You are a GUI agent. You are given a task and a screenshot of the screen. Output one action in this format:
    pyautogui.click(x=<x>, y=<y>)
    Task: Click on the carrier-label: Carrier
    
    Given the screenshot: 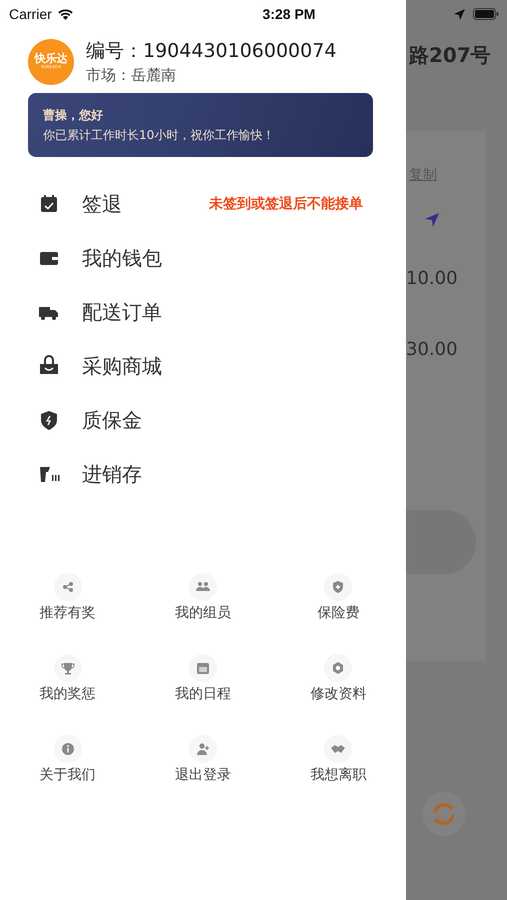 What is the action you would take?
    pyautogui.click(x=30, y=14)
    